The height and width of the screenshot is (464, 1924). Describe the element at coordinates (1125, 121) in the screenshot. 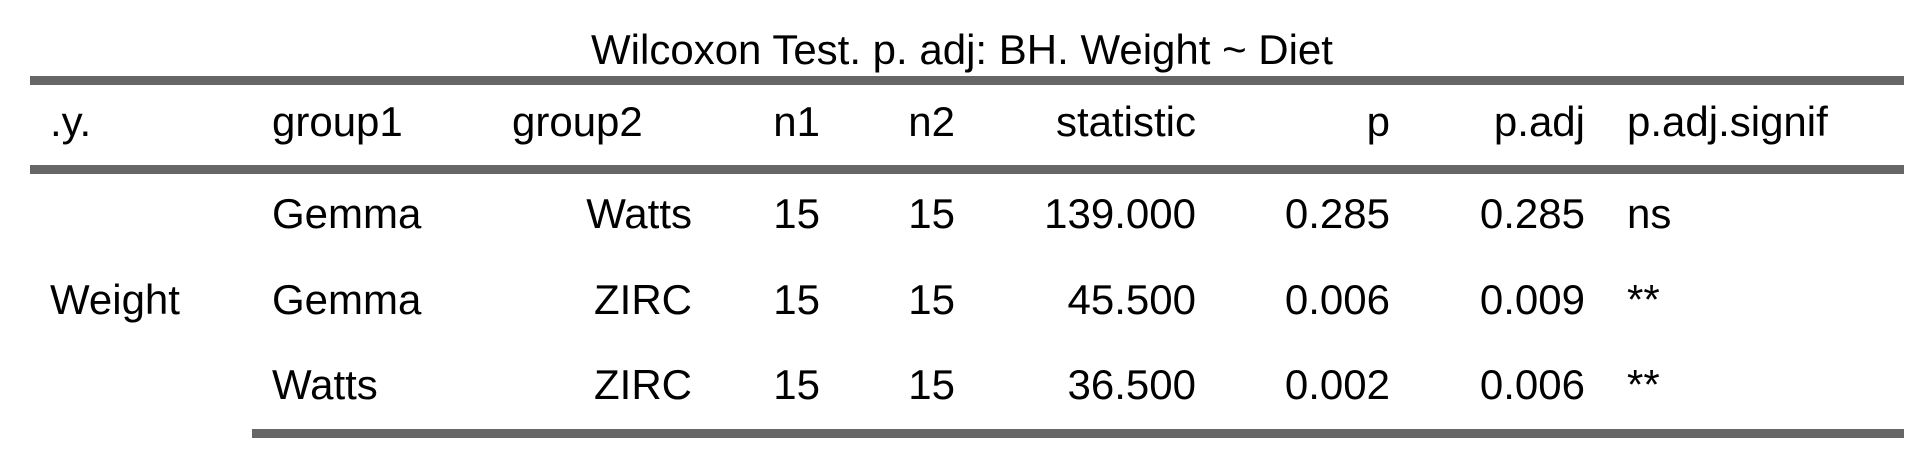

I see `header-statistic: statistic` at that location.